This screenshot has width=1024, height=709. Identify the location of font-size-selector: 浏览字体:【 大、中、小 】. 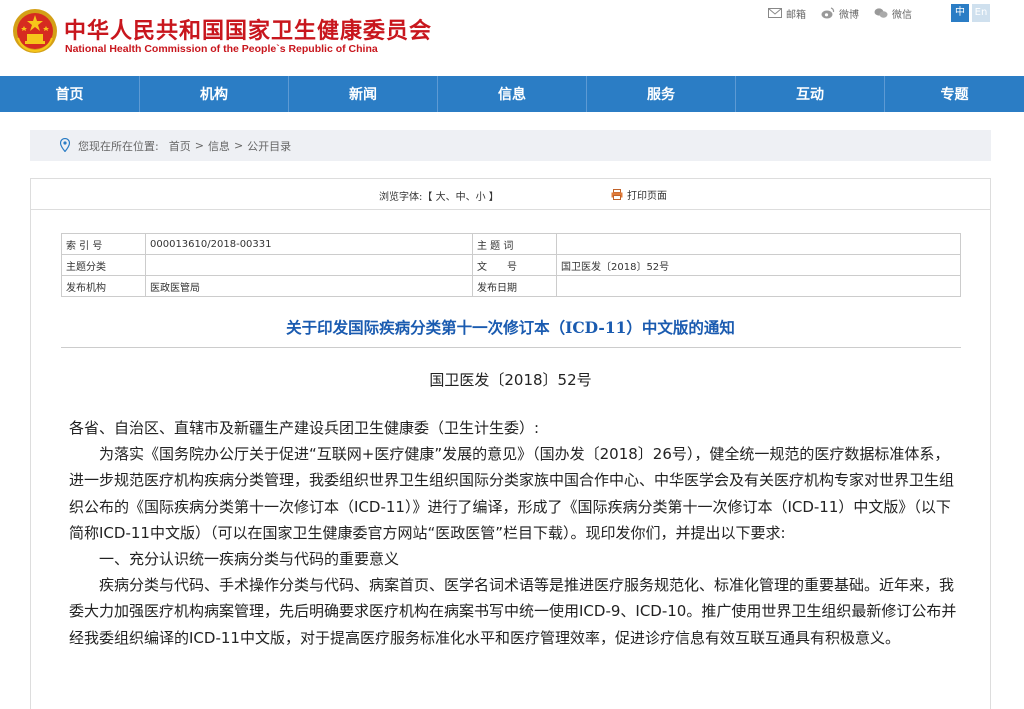
(439, 195).